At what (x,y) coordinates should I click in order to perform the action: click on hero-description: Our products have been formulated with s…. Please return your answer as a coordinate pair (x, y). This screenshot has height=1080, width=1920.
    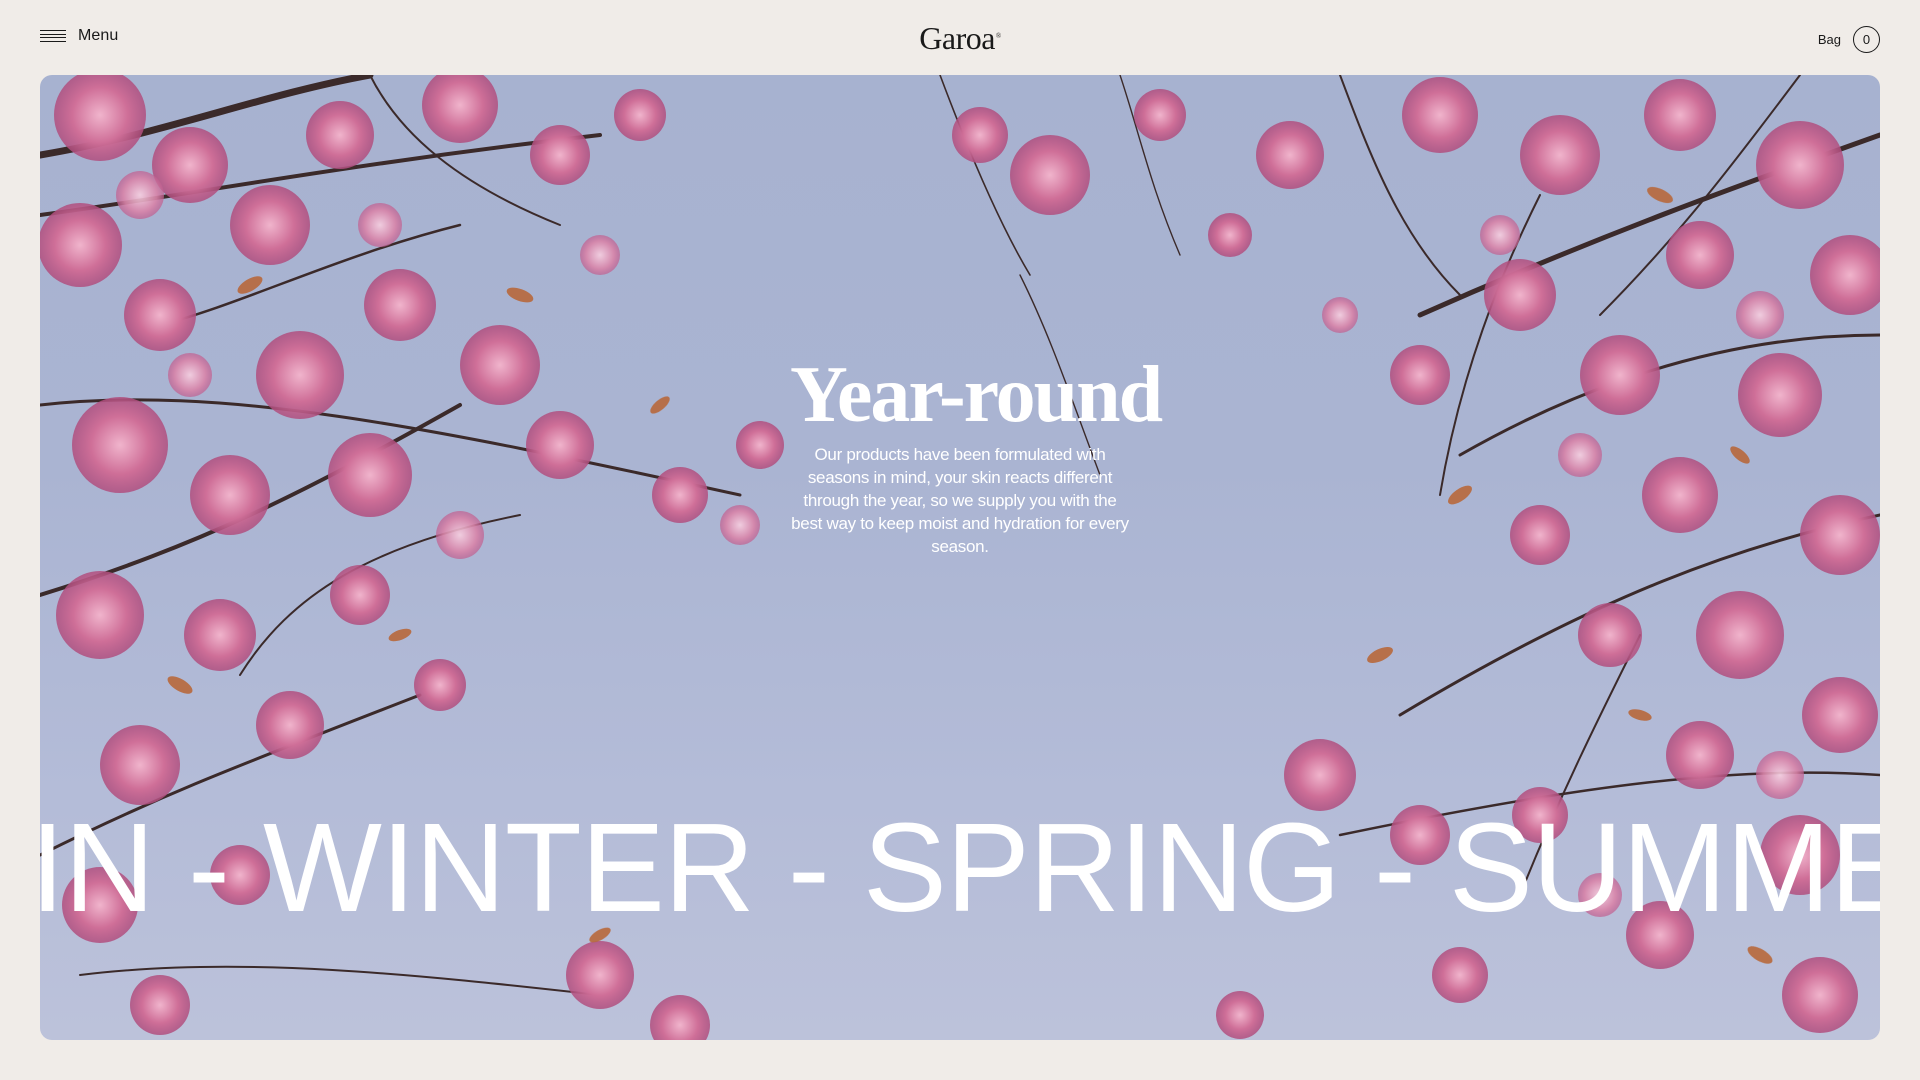
    Looking at the image, I should click on (960, 500).